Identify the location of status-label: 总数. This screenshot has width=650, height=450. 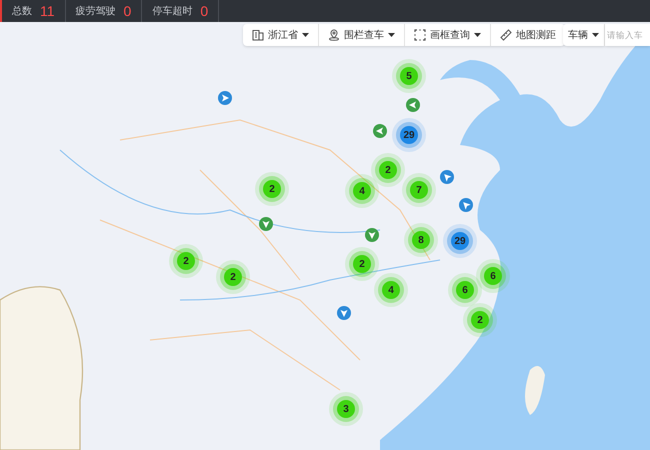
(22, 11).